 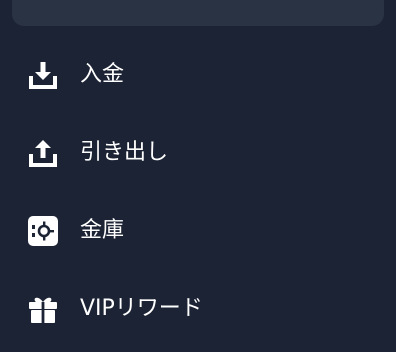 I want to click on menu-item-label: 引き出し, so click(x=124, y=152).